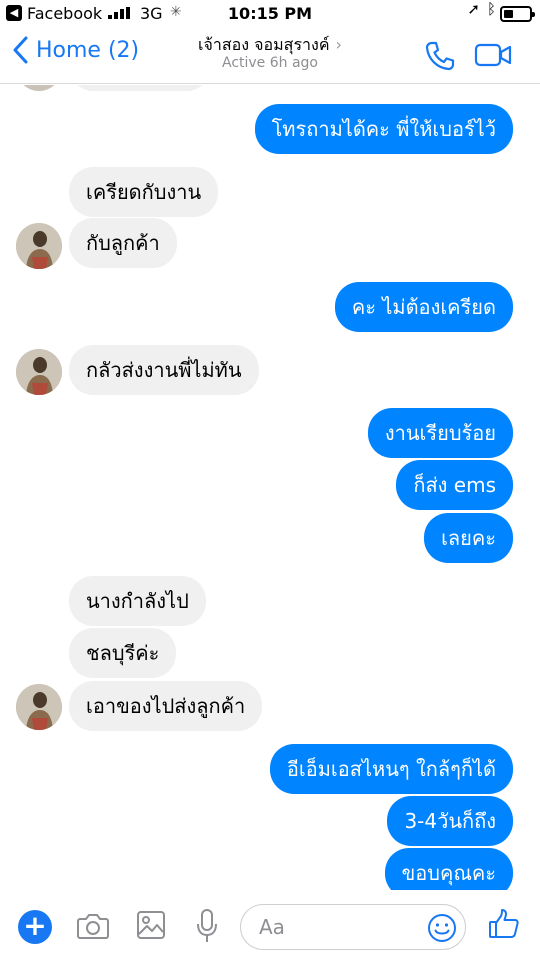  I want to click on camera-icon, so click(93, 926).